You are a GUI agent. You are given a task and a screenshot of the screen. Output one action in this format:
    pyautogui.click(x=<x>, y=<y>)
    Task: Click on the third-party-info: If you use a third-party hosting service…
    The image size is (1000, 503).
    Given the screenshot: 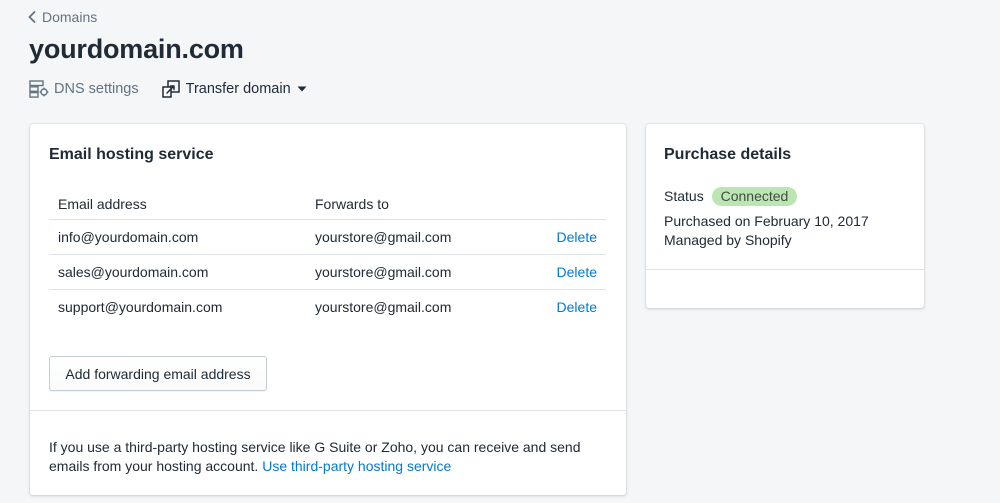 What is the action you would take?
    pyautogui.click(x=329, y=457)
    